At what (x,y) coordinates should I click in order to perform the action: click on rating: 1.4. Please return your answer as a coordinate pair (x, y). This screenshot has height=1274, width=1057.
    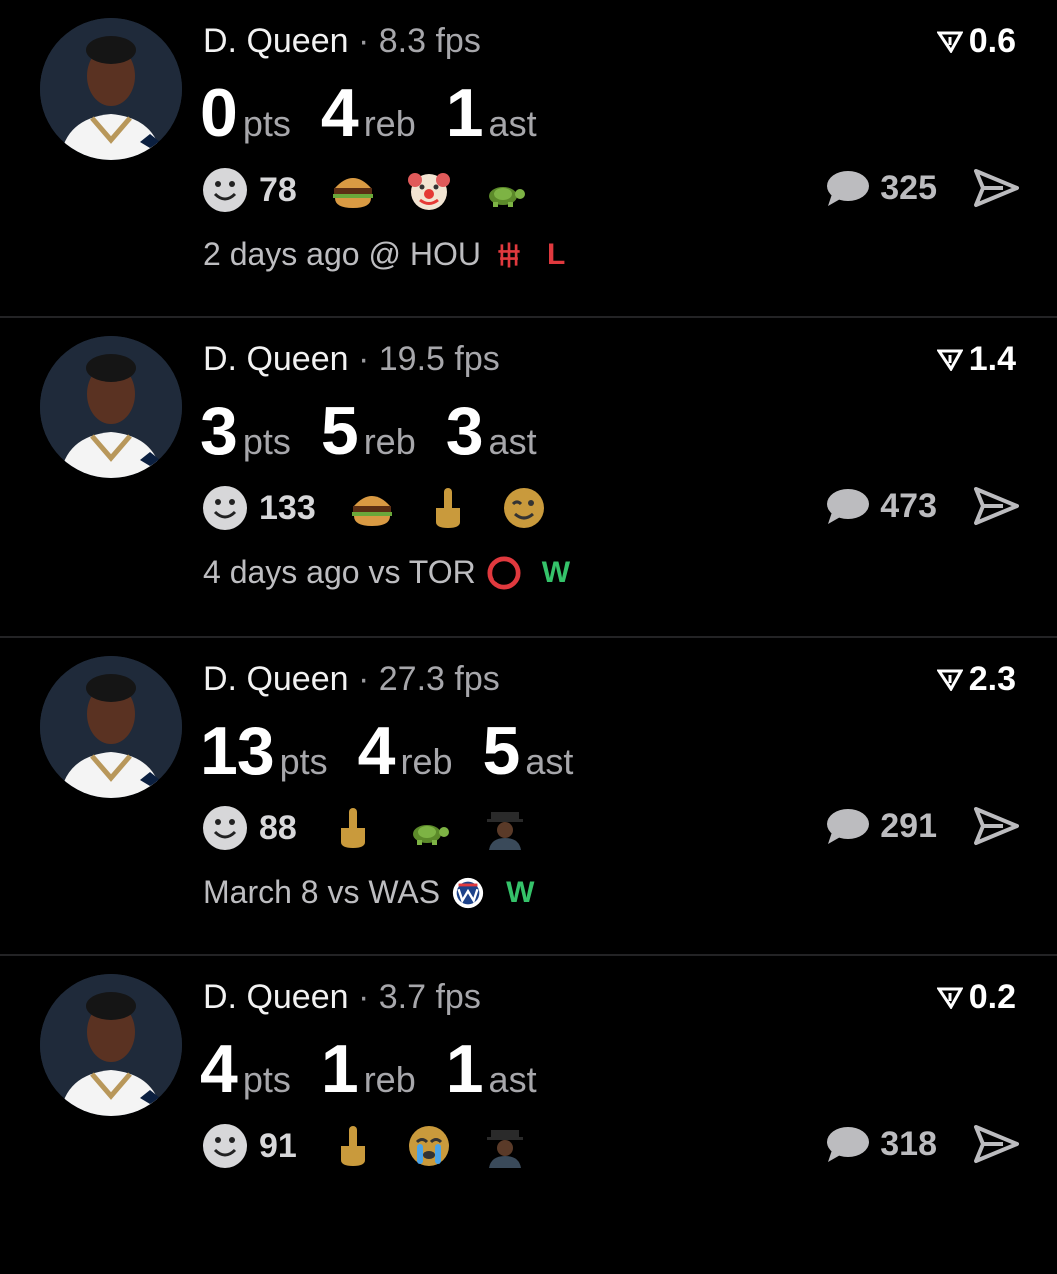
    Looking at the image, I should click on (976, 359).